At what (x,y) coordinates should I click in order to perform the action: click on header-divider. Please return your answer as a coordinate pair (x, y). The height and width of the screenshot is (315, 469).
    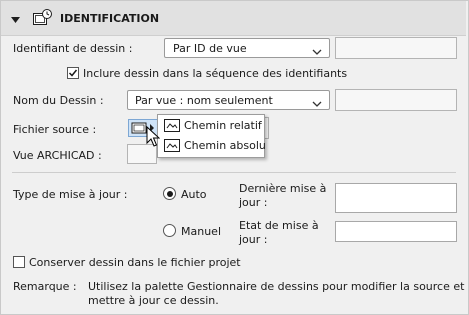
    Looking at the image, I should click on (233, 35).